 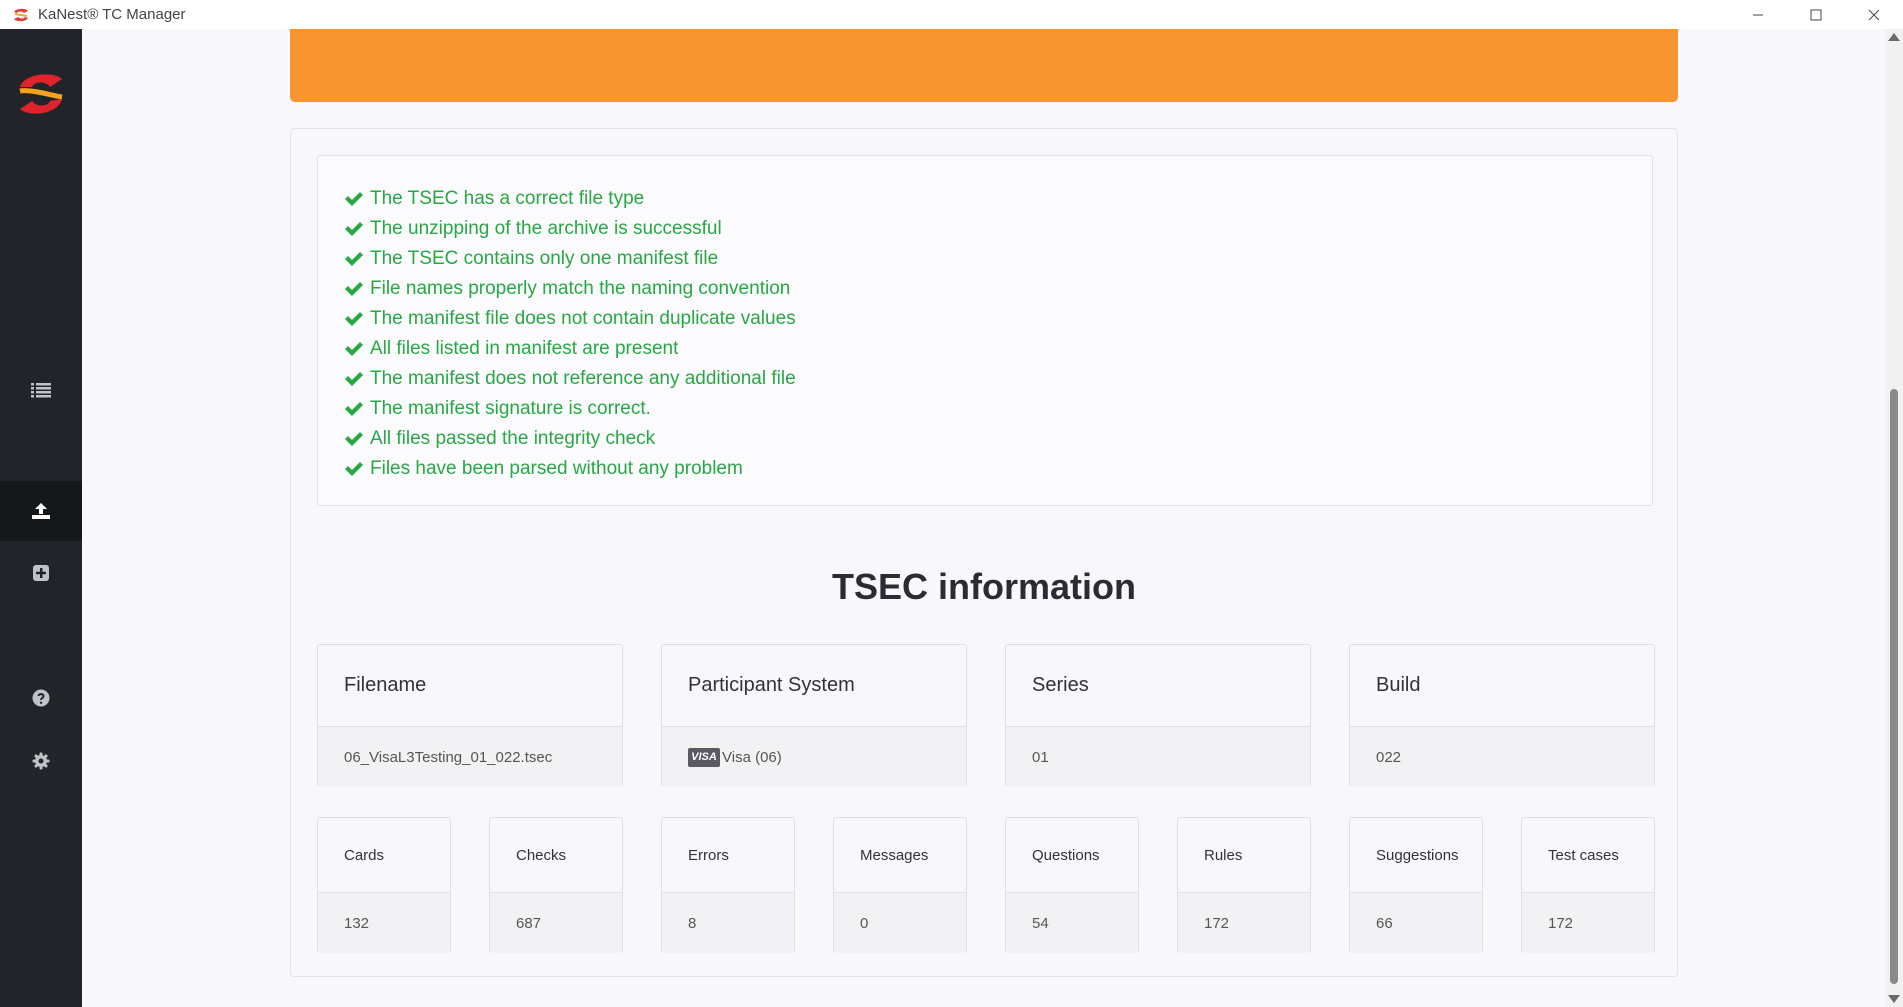 What do you see at coordinates (384, 855) in the screenshot?
I see `stat-card-label: Cards` at bounding box center [384, 855].